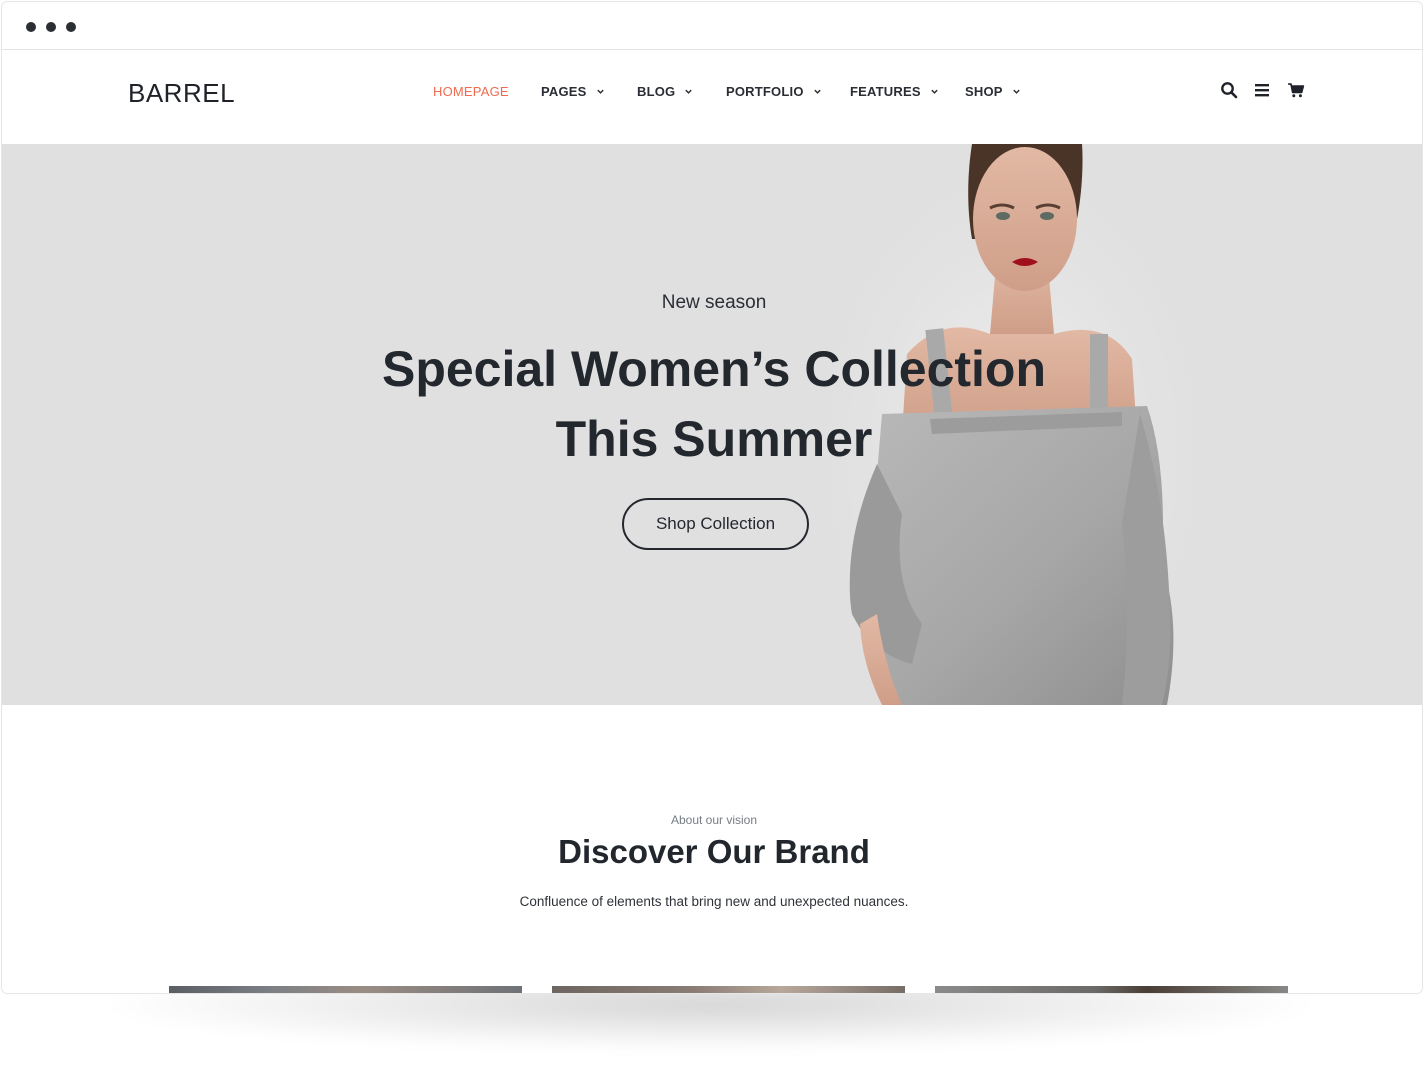  What do you see at coordinates (712, 404) in the screenshot?
I see `hero-title: Special Women’s Collection This Summer` at bounding box center [712, 404].